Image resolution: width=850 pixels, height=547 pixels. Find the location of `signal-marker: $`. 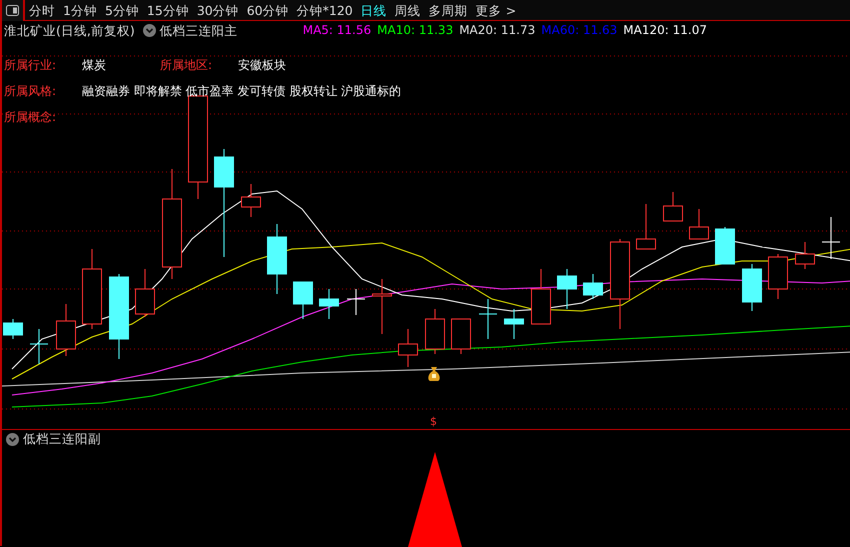

signal-marker: $ is located at coordinates (433, 421).